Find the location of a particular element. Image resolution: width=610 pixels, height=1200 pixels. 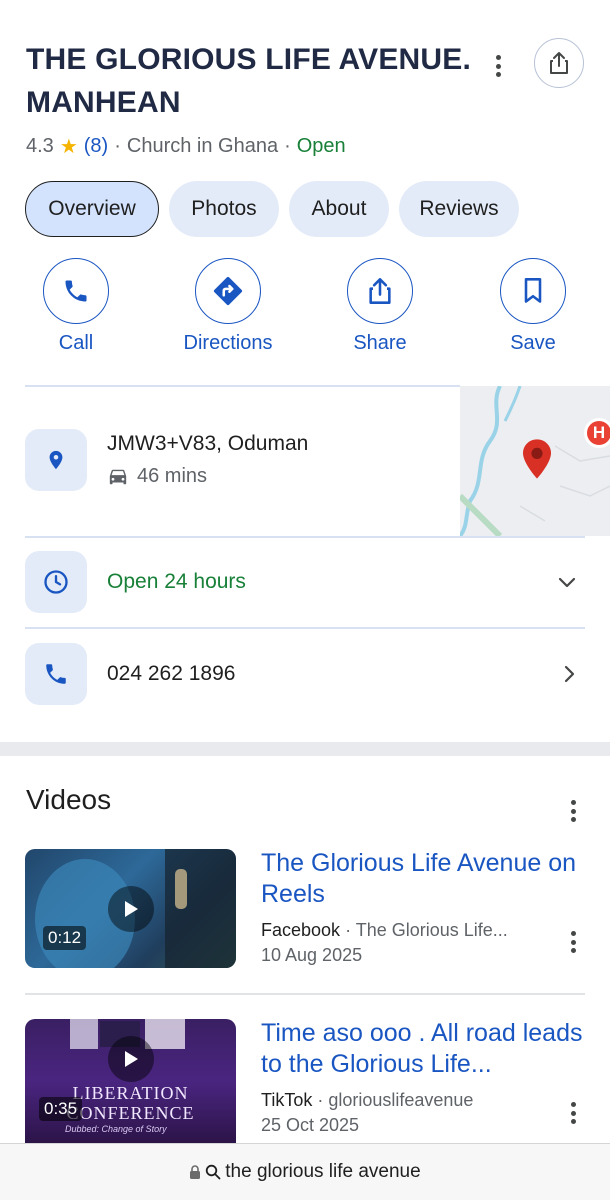

map-pin-icon is located at coordinates (537, 459).